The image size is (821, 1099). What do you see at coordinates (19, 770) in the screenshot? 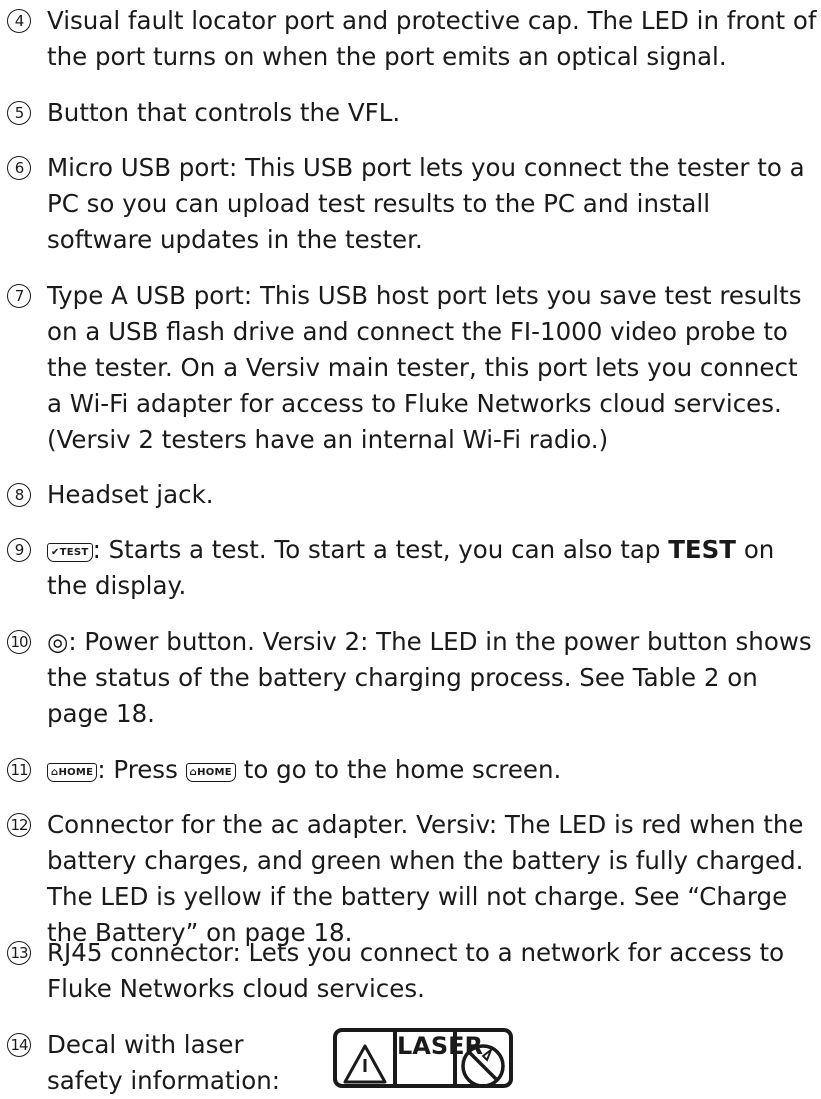
I see `callout-number: 11` at bounding box center [19, 770].